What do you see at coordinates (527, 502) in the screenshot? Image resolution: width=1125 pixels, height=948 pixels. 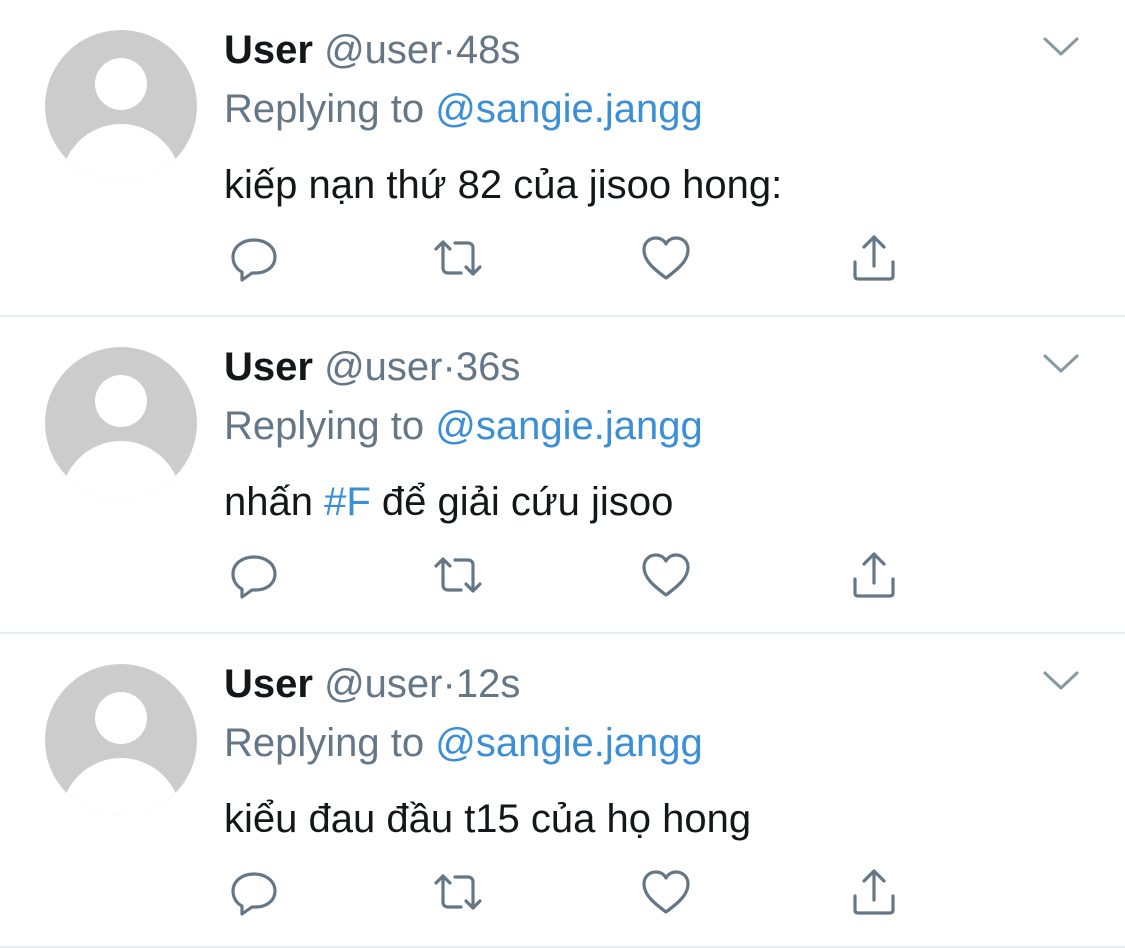 I see `tweet-text-after: để giải cứu jisoo` at bounding box center [527, 502].